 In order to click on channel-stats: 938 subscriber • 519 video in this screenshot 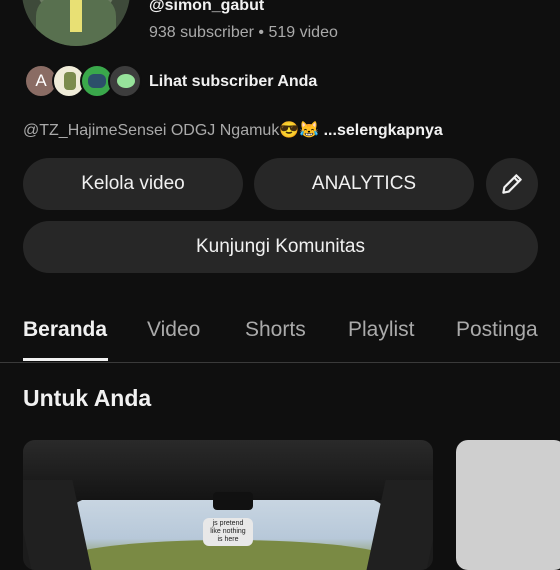, I will do `click(243, 33)`.